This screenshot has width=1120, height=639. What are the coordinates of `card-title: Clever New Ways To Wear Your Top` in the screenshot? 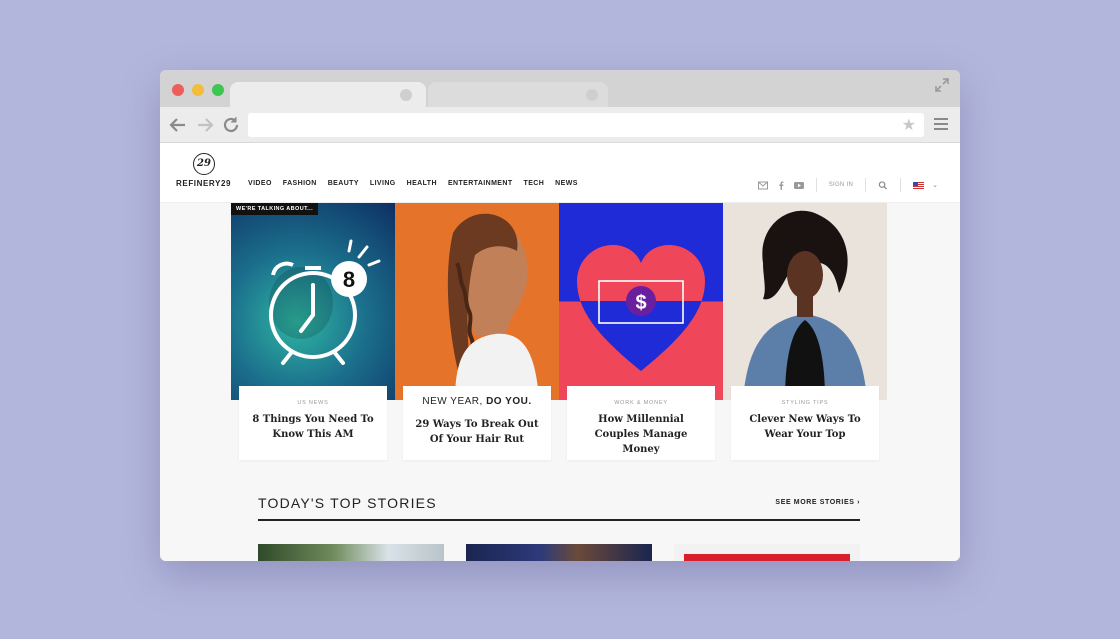 It's located at (805, 427).